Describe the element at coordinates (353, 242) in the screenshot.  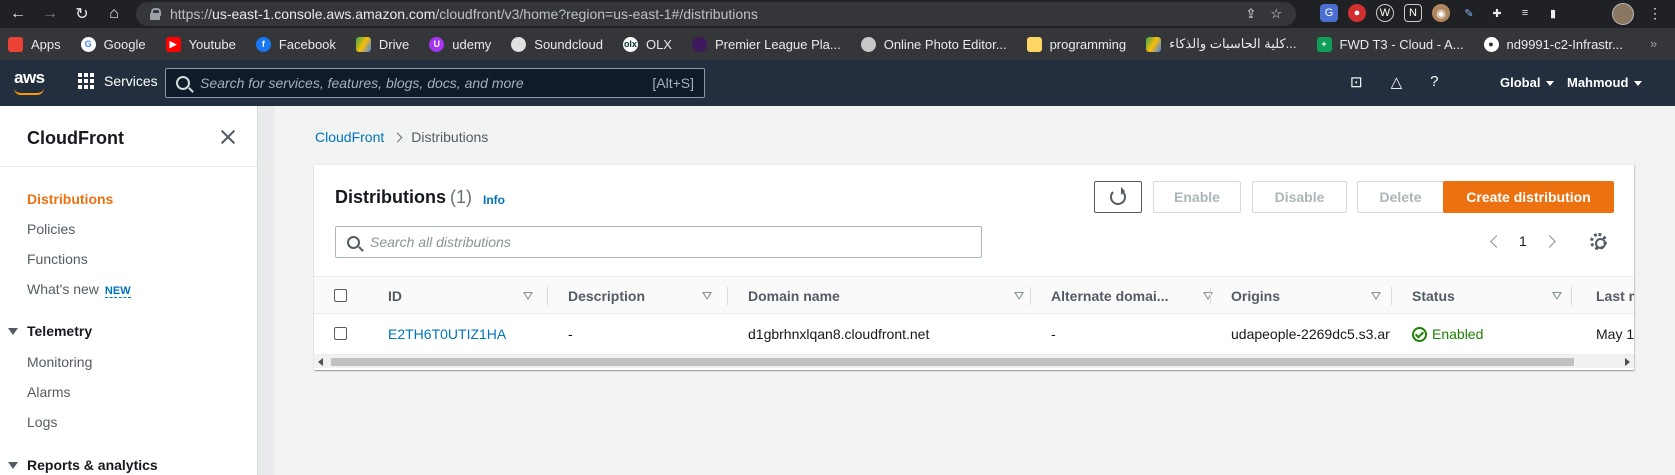
I see `search-icon` at that location.